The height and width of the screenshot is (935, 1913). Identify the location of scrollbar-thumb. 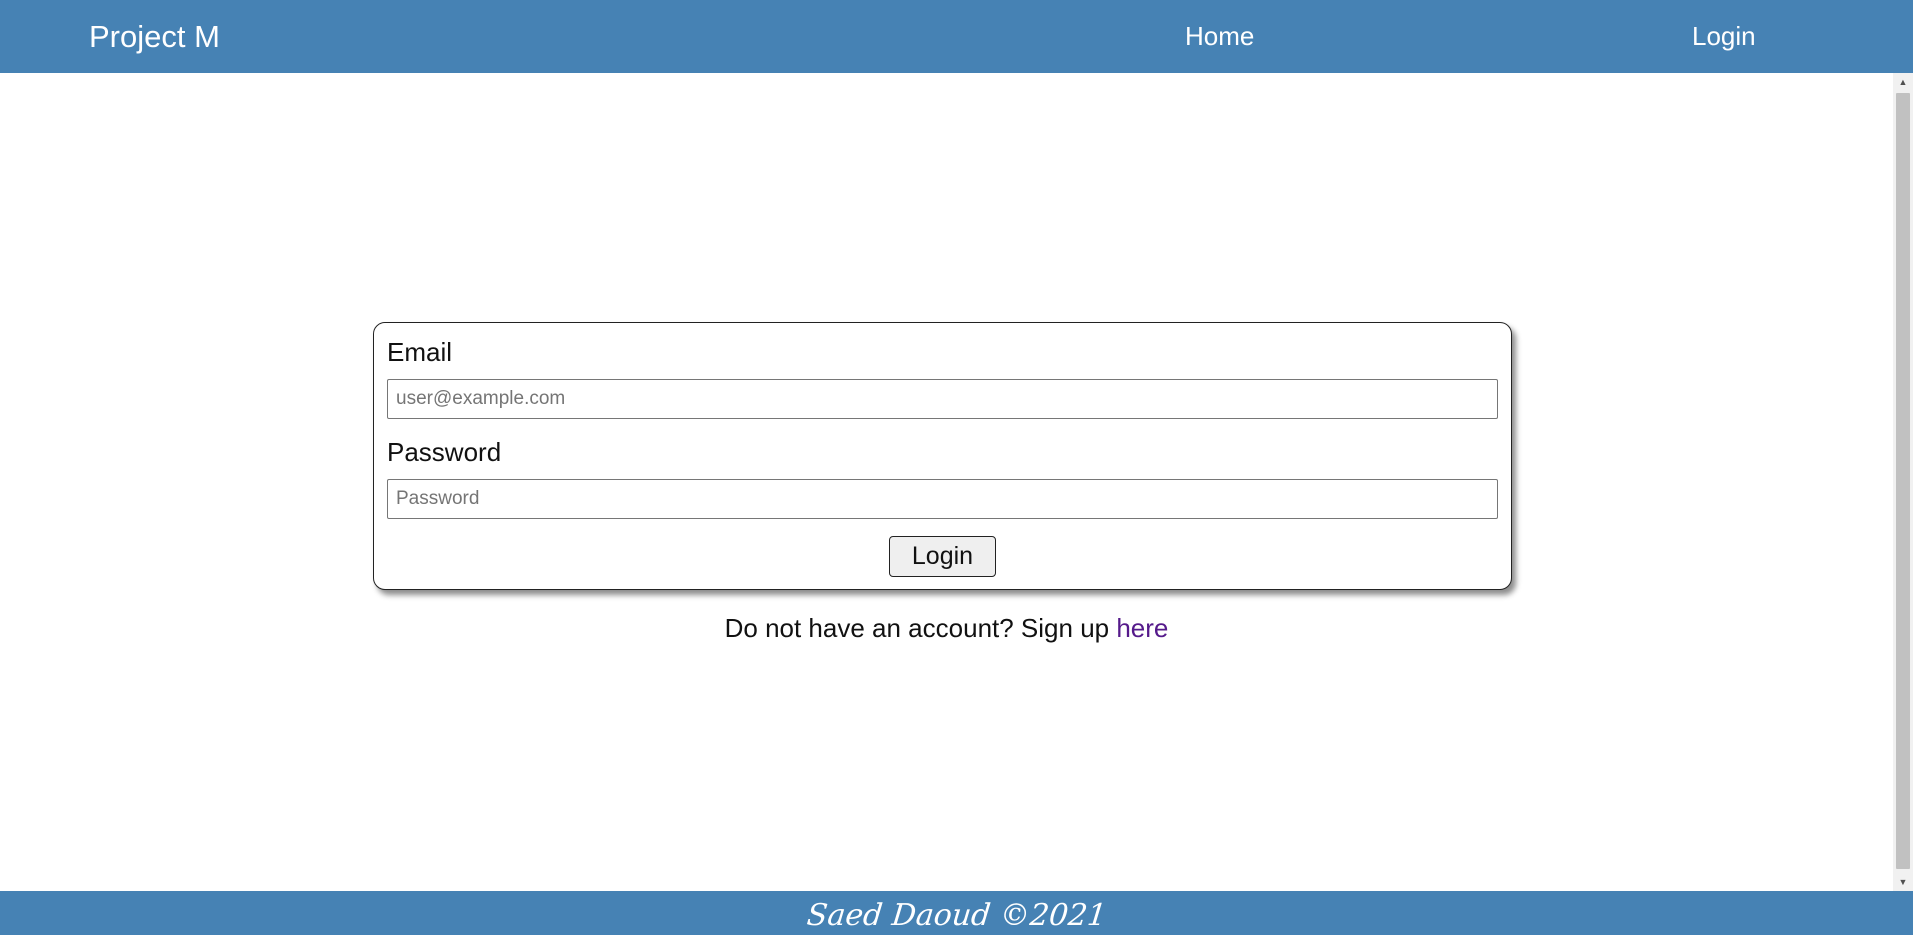
(1903, 481).